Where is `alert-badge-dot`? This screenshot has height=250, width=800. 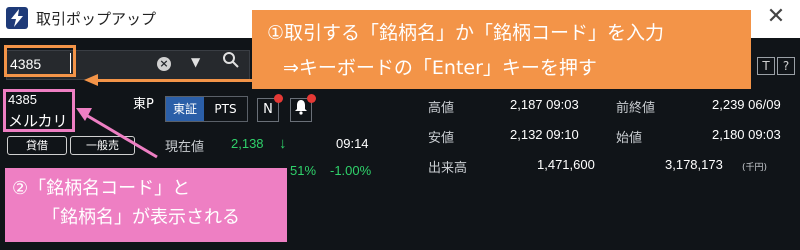
alert-badge-dot is located at coordinates (311, 98).